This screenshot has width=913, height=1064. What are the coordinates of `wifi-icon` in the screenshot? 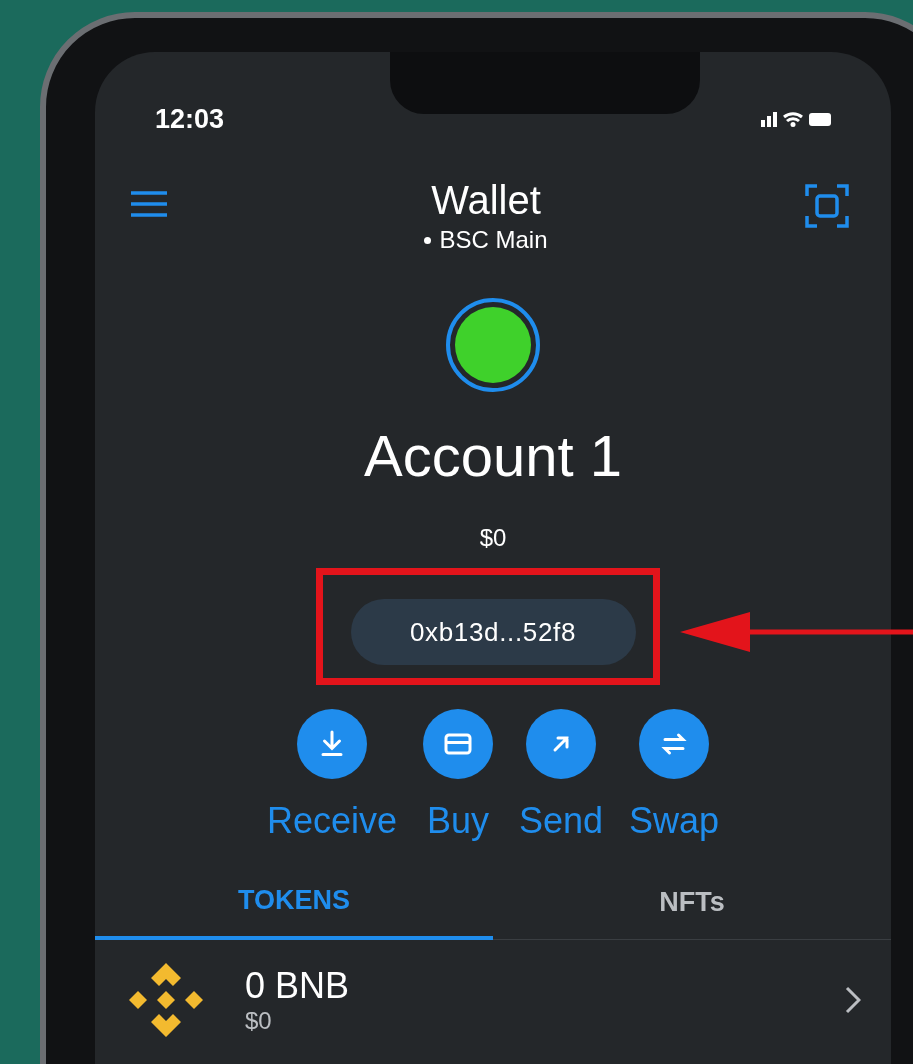 It's located at (793, 119).